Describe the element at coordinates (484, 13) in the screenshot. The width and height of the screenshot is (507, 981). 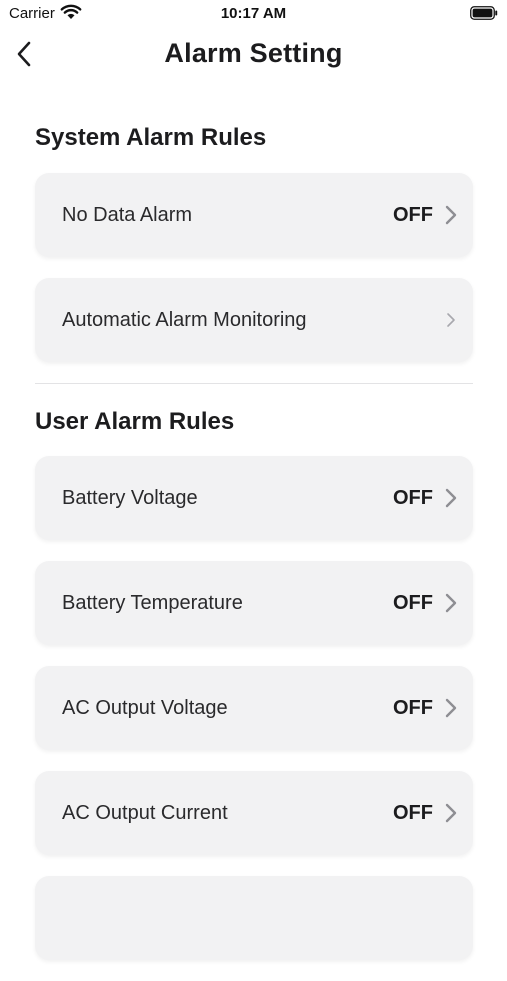
I see `battery-icon` at that location.